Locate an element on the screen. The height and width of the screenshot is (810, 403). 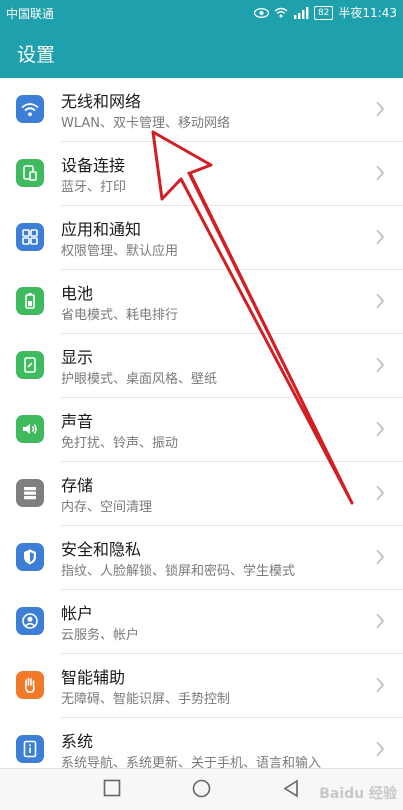
signal-icon is located at coordinates (301, 12).